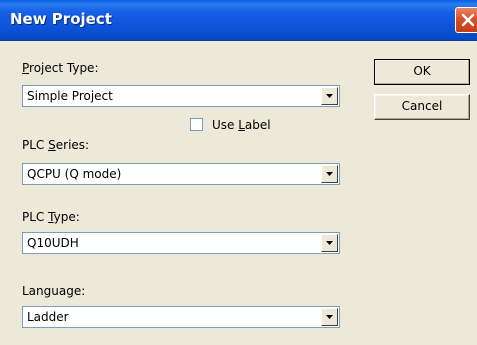 The height and width of the screenshot is (345, 477). Describe the element at coordinates (53, 243) in the screenshot. I see `plc-type-value: Q10UDH` at that location.